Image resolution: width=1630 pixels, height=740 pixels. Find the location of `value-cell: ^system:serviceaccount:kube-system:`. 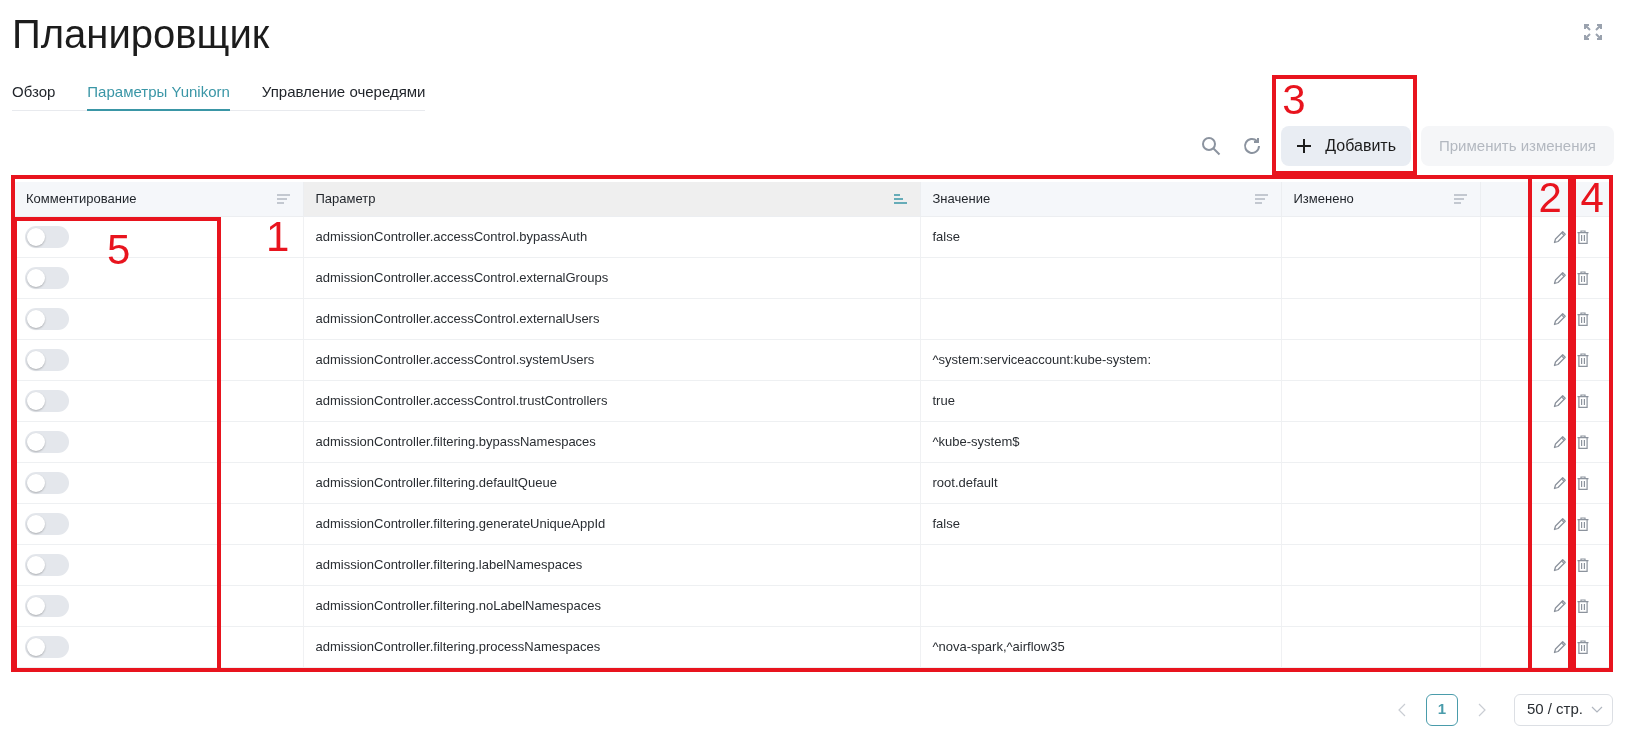

value-cell: ^system:serviceaccount:kube-system: is located at coordinates (1100, 359).